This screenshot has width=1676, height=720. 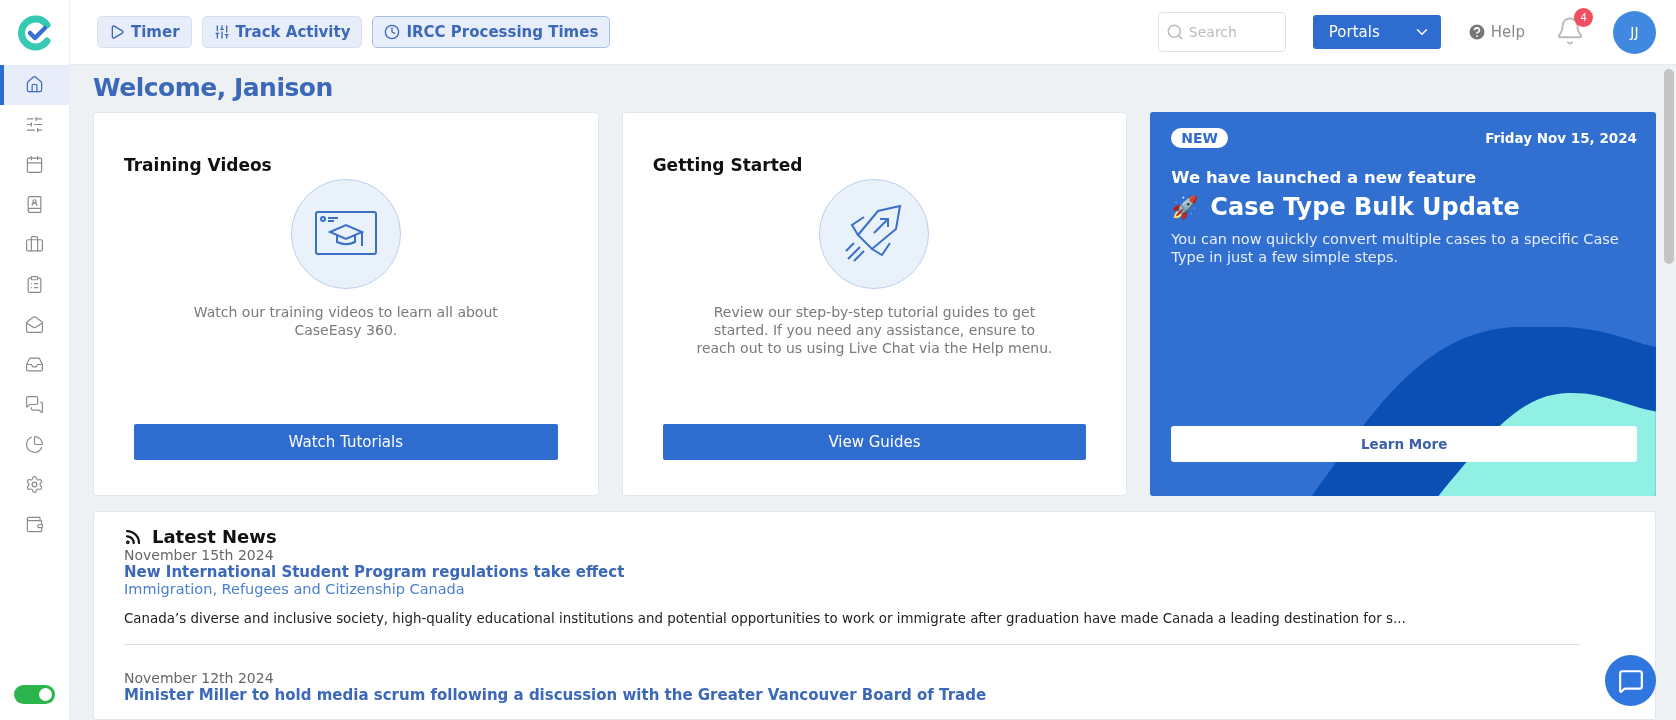 What do you see at coordinates (1669, 166) in the screenshot?
I see `scrollbar` at bounding box center [1669, 166].